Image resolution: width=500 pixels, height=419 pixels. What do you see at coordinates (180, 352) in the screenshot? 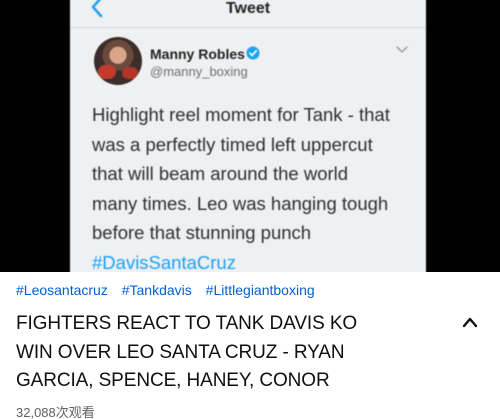
I see `video-title-line: WIN OVER LEO SANTA CRUZ - RYAN` at bounding box center [180, 352].